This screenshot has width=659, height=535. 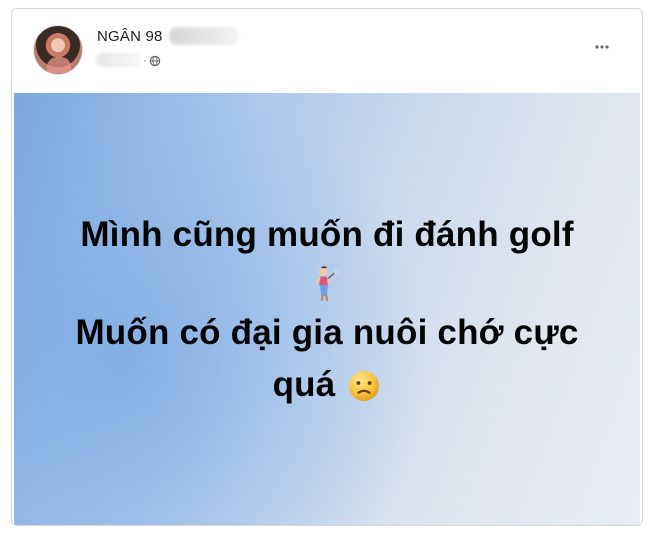 I want to click on more-options-button, so click(x=602, y=47).